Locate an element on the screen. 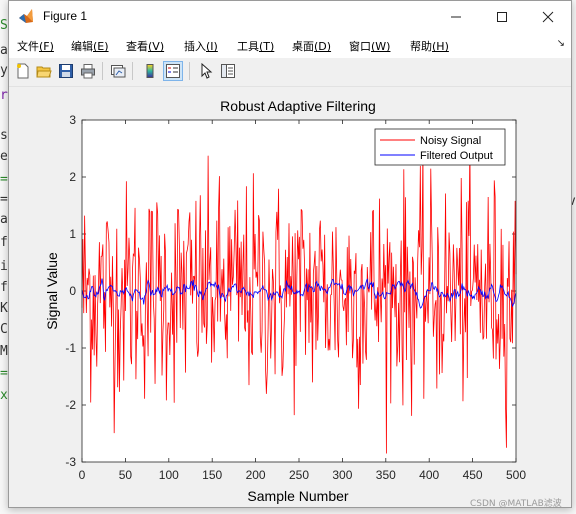 The width and height of the screenshot is (576, 514). property-inspector-icon is located at coordinates (228, 71).